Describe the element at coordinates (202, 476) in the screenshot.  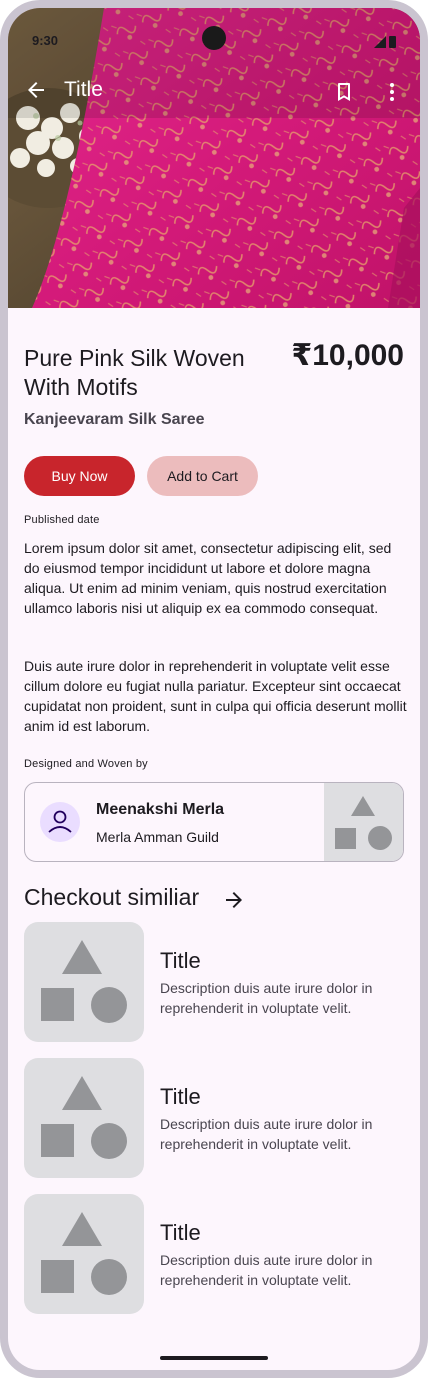
I see `add-to-cart-button: Add to Cart` at that location.